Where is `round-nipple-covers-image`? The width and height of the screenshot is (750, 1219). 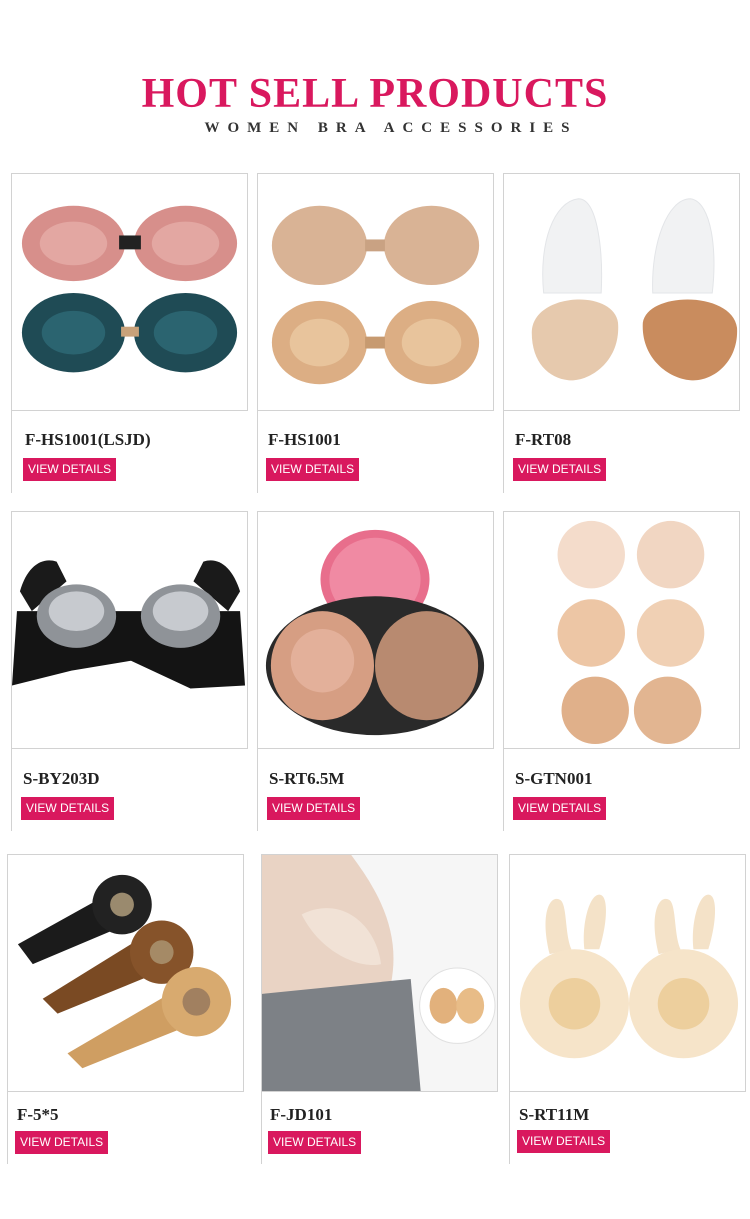
round-nipple-covers-image is located at coordinates (631, 632).